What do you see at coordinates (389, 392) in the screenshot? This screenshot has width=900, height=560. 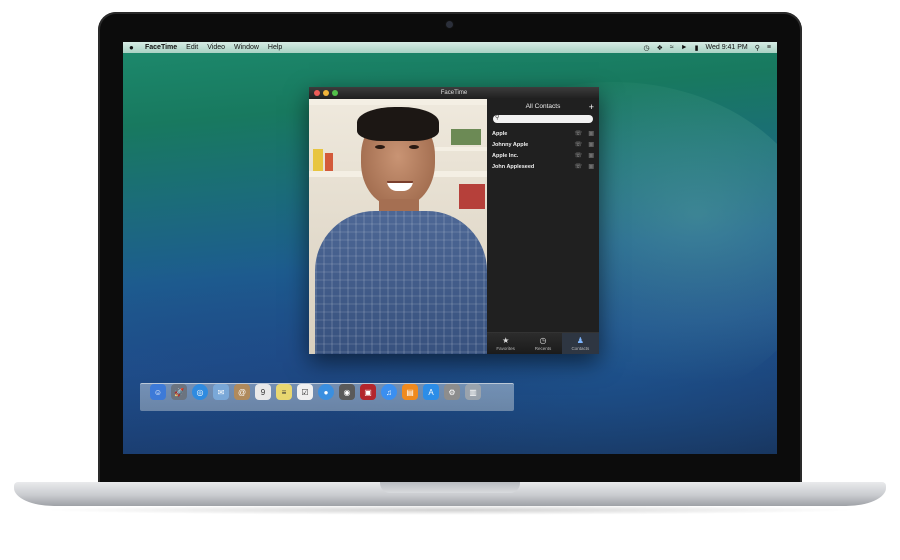 I see `itunes-icon: ♫` at bounding box center [389, 392].